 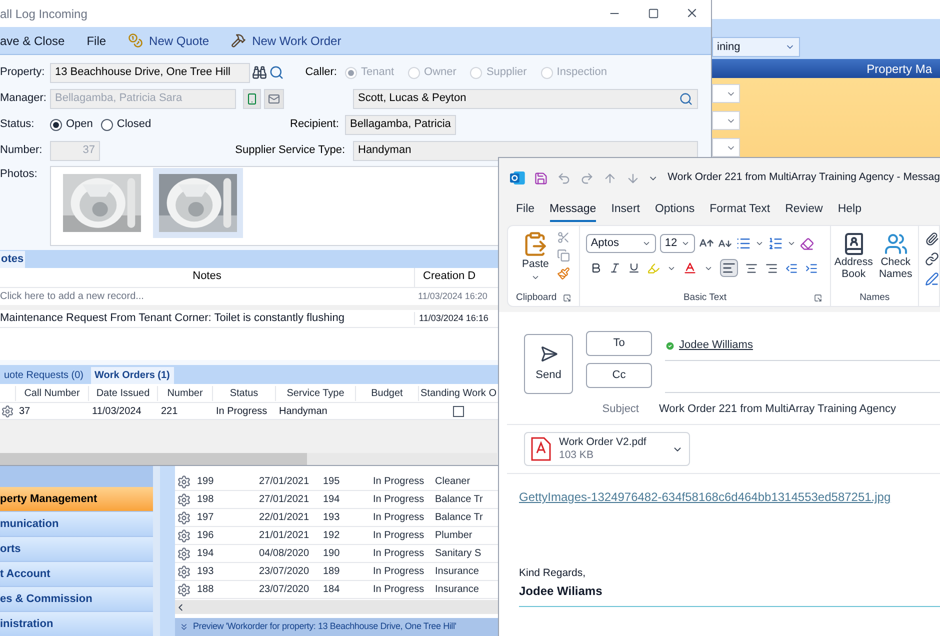 What do you see at coordinates (525, 98) in the screenshot?
I see `input-field: Scott, Lucas & Peyton` at bounding box center [525, 98].